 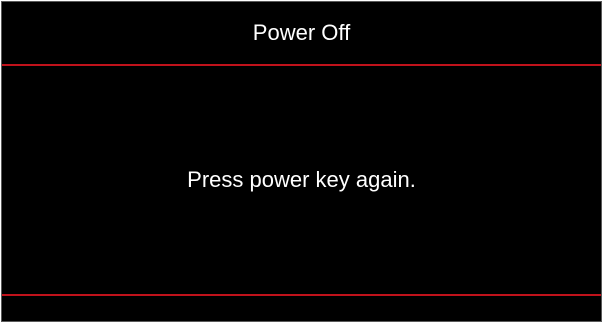 I want to click on dialog-title: Power Off, so click(x=301, y=32).